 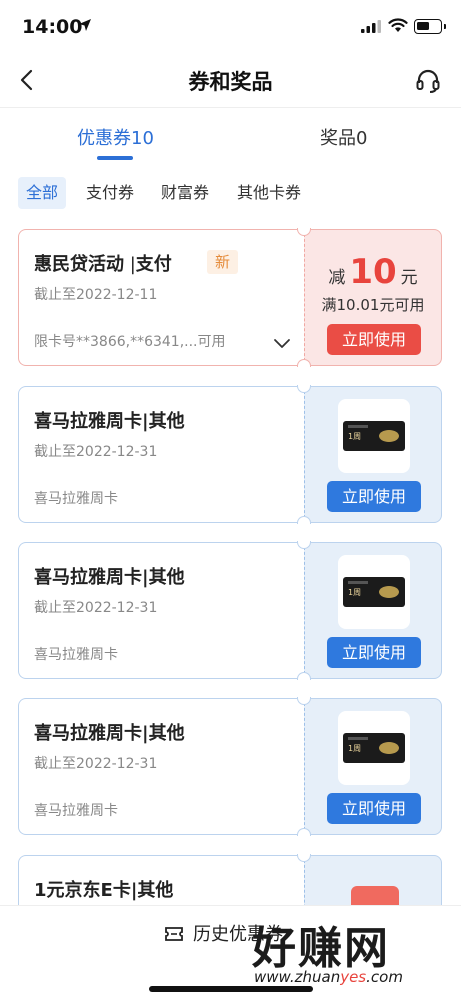 I want to click on cellular-signal-icon, so click(x=371, y=26).